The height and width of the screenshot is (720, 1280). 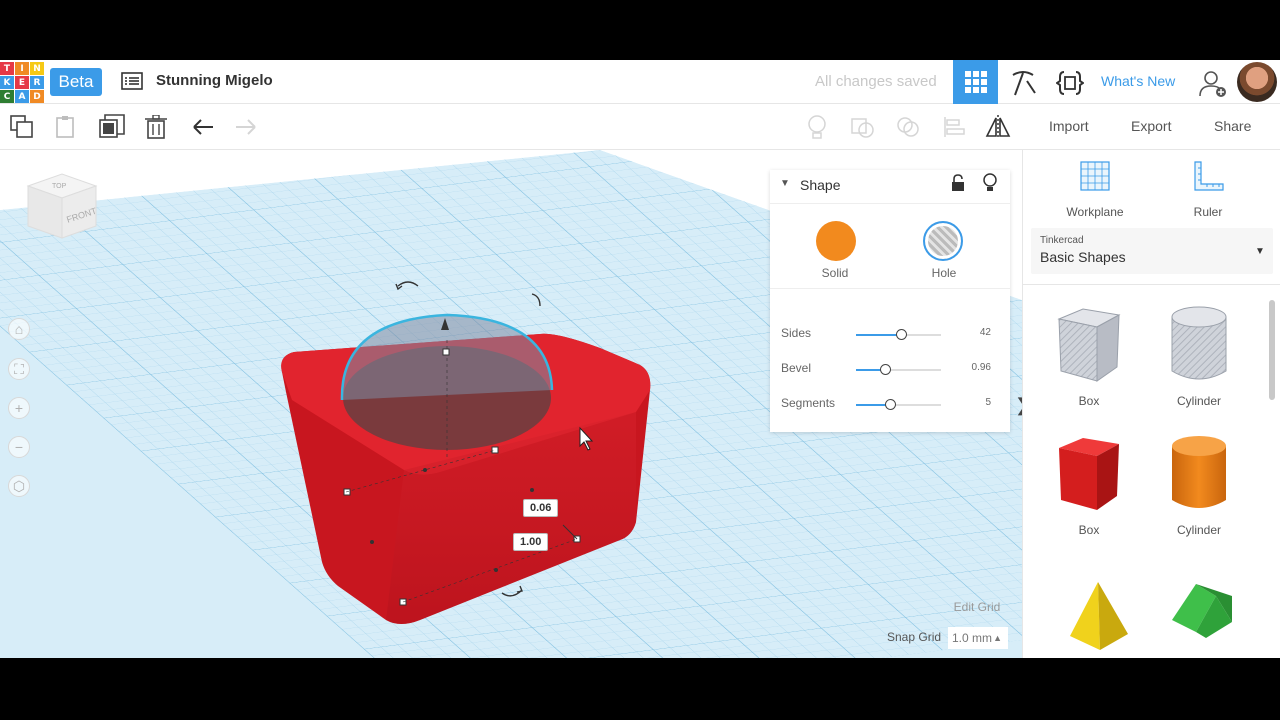 What do you see at coordinates (1260, 251) in the screenshot?
I see `dropdown-caret-icon: ▼` at bounding box center [1260, 251].